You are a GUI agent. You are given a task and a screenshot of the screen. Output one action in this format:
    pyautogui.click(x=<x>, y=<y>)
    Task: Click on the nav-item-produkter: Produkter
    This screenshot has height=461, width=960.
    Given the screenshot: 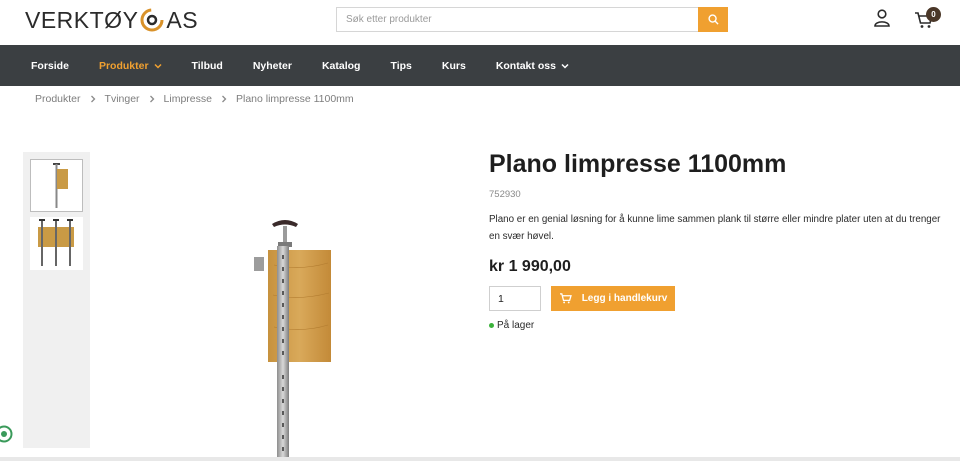 What is the action you would take?
    pyautogui.click(x=130, y=66)
    